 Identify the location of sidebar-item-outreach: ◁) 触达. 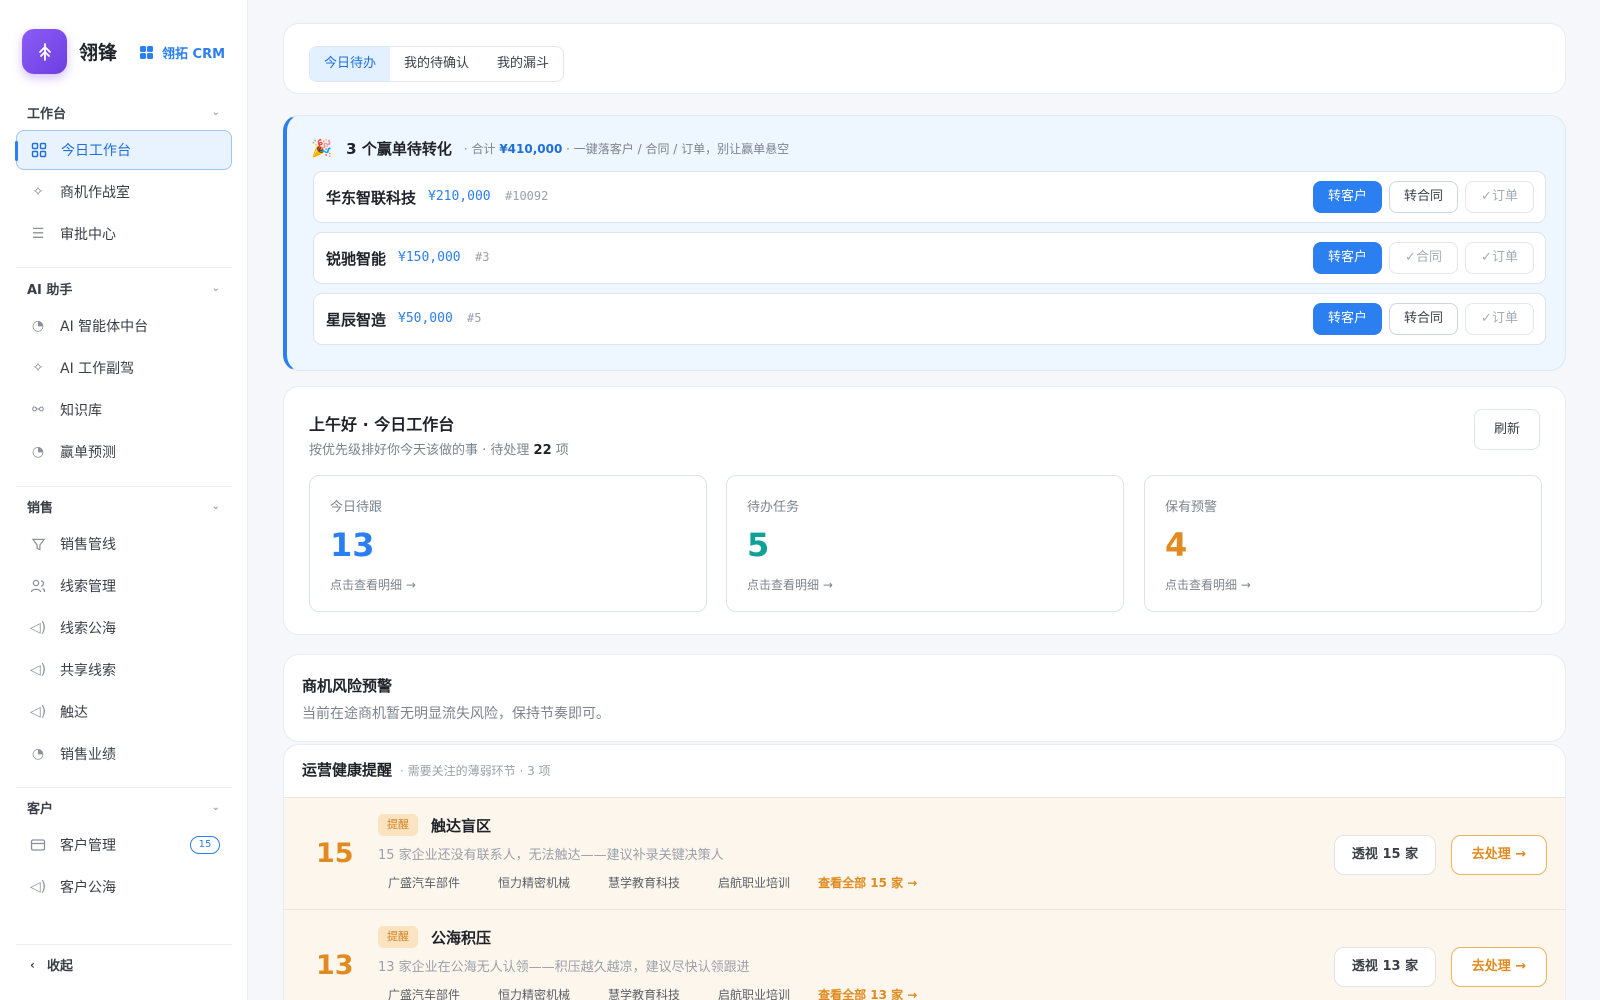
(124, 712).